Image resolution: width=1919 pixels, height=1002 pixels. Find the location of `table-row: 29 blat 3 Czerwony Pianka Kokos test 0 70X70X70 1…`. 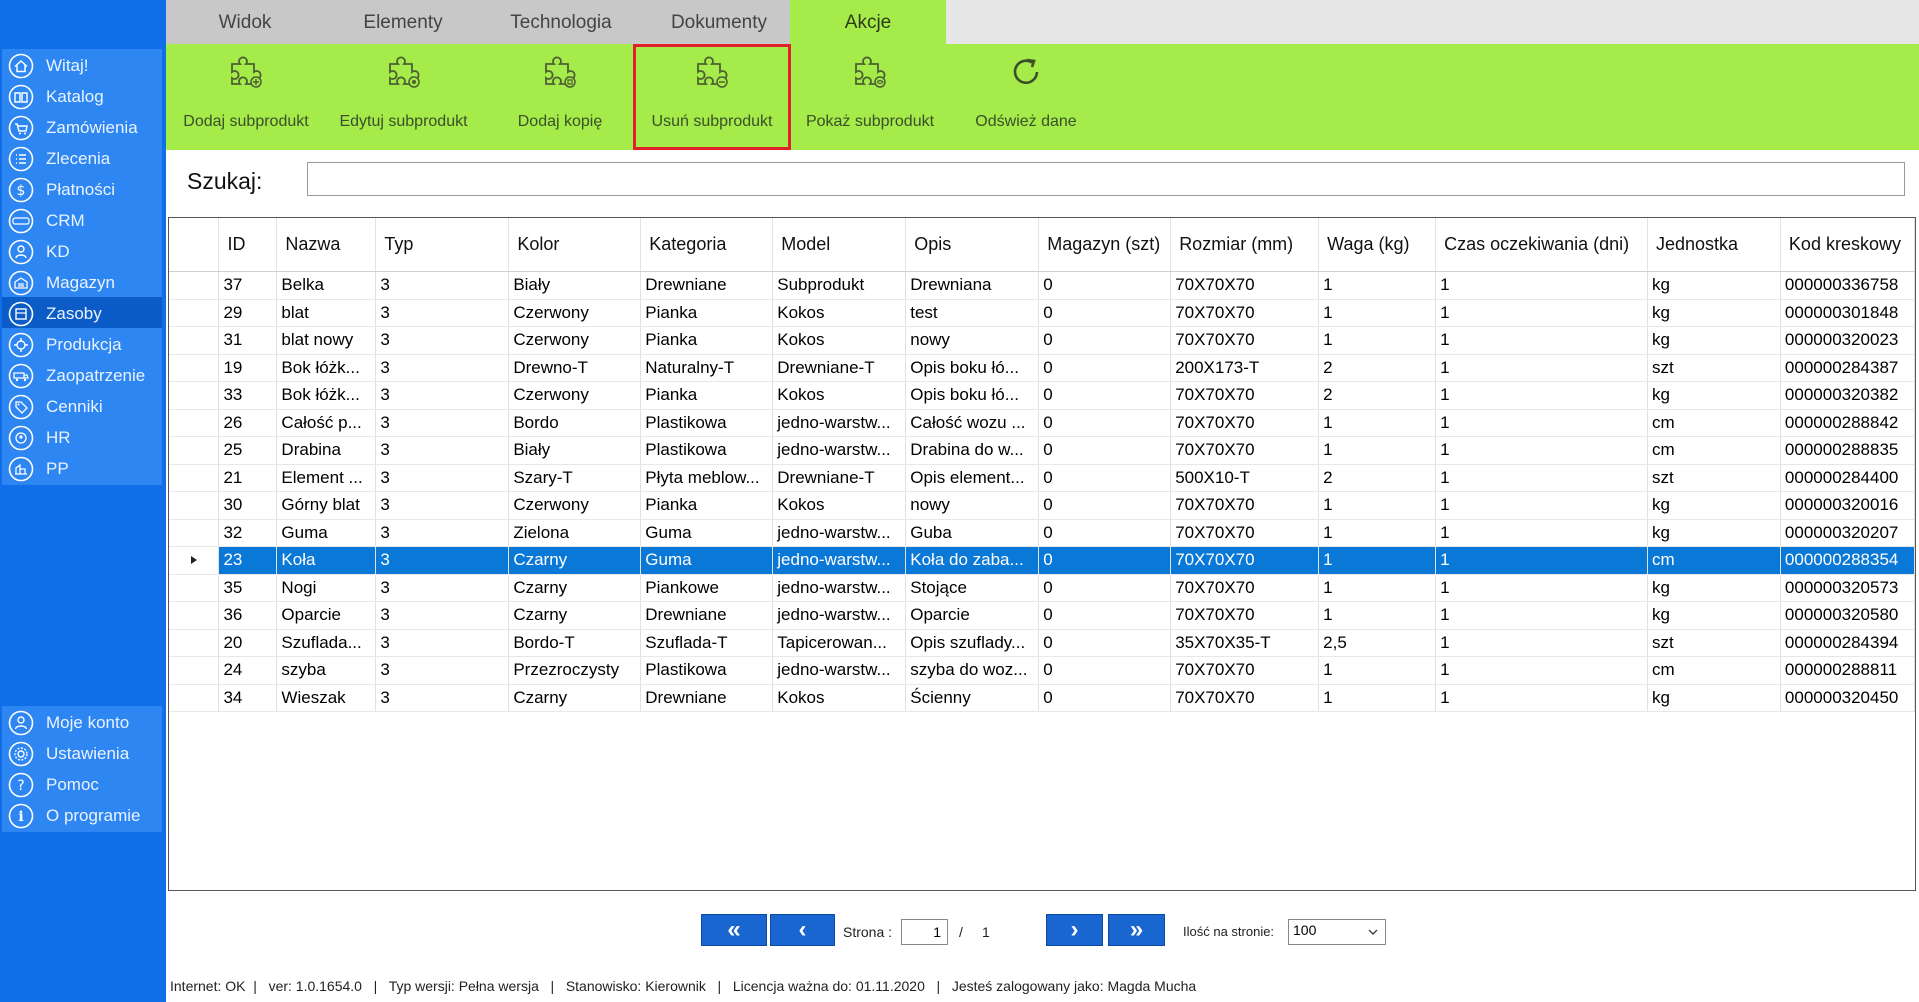

table-row: 29 blat 3 Czerwony Pianka Kokos test 0 70X70X70 1… is located at coordinates (1042, 313).